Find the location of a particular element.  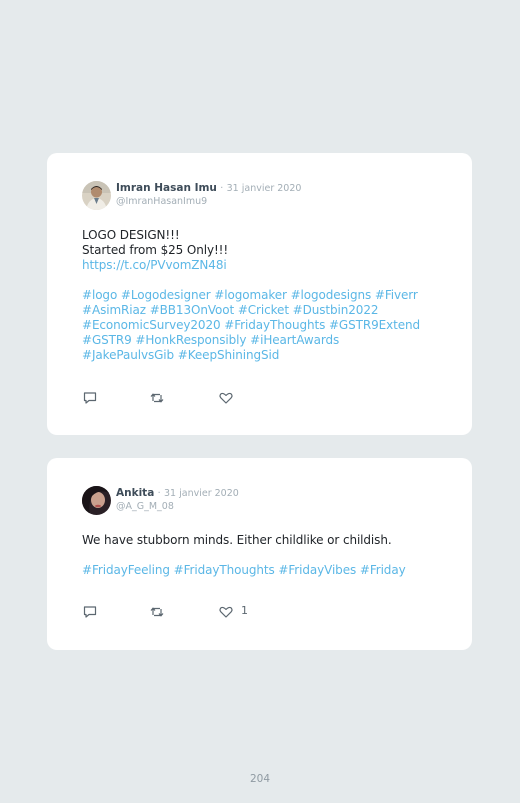

hashtag: #FridayFeeling is located at coordinates (126, 570).